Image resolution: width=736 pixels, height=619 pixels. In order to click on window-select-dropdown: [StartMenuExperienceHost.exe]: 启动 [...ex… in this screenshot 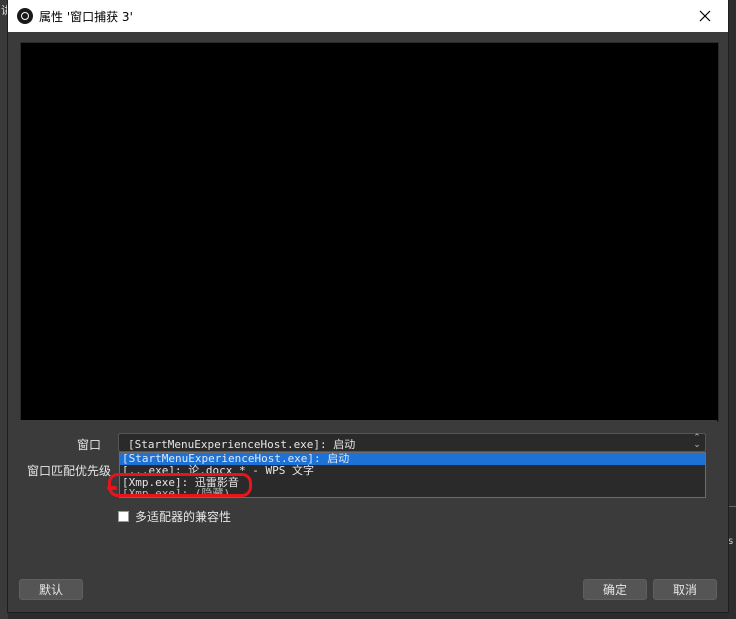, I will do `click(412, 475)`.